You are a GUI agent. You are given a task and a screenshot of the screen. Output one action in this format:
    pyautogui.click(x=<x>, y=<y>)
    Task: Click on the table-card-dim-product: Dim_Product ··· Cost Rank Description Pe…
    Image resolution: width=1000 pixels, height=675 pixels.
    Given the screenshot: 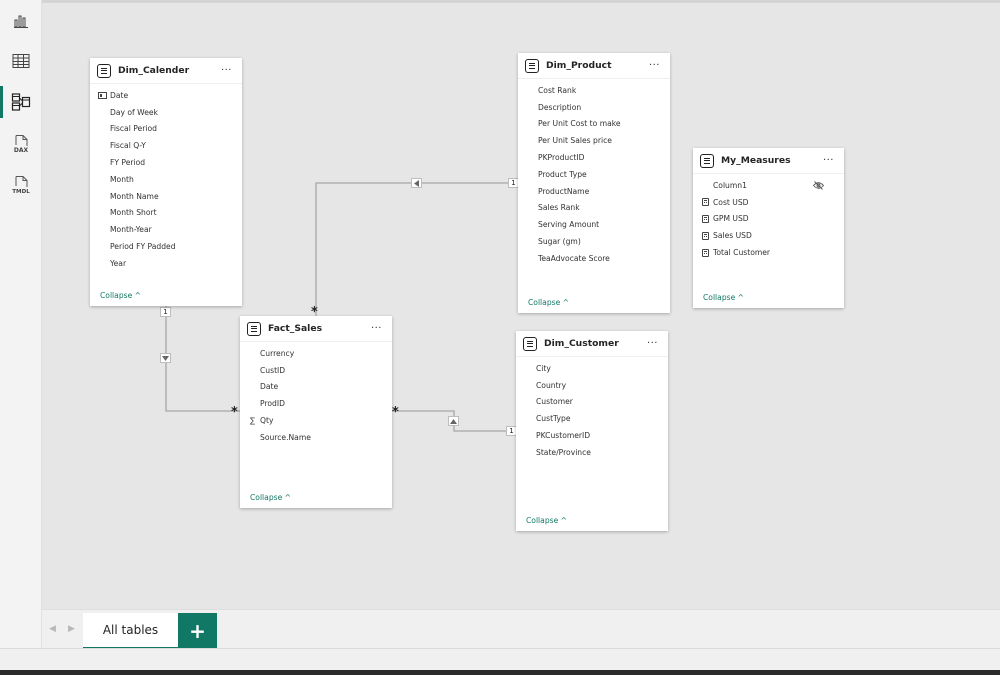 What is the action you would take?
    pyautogui.click(x=594, y=183)
    